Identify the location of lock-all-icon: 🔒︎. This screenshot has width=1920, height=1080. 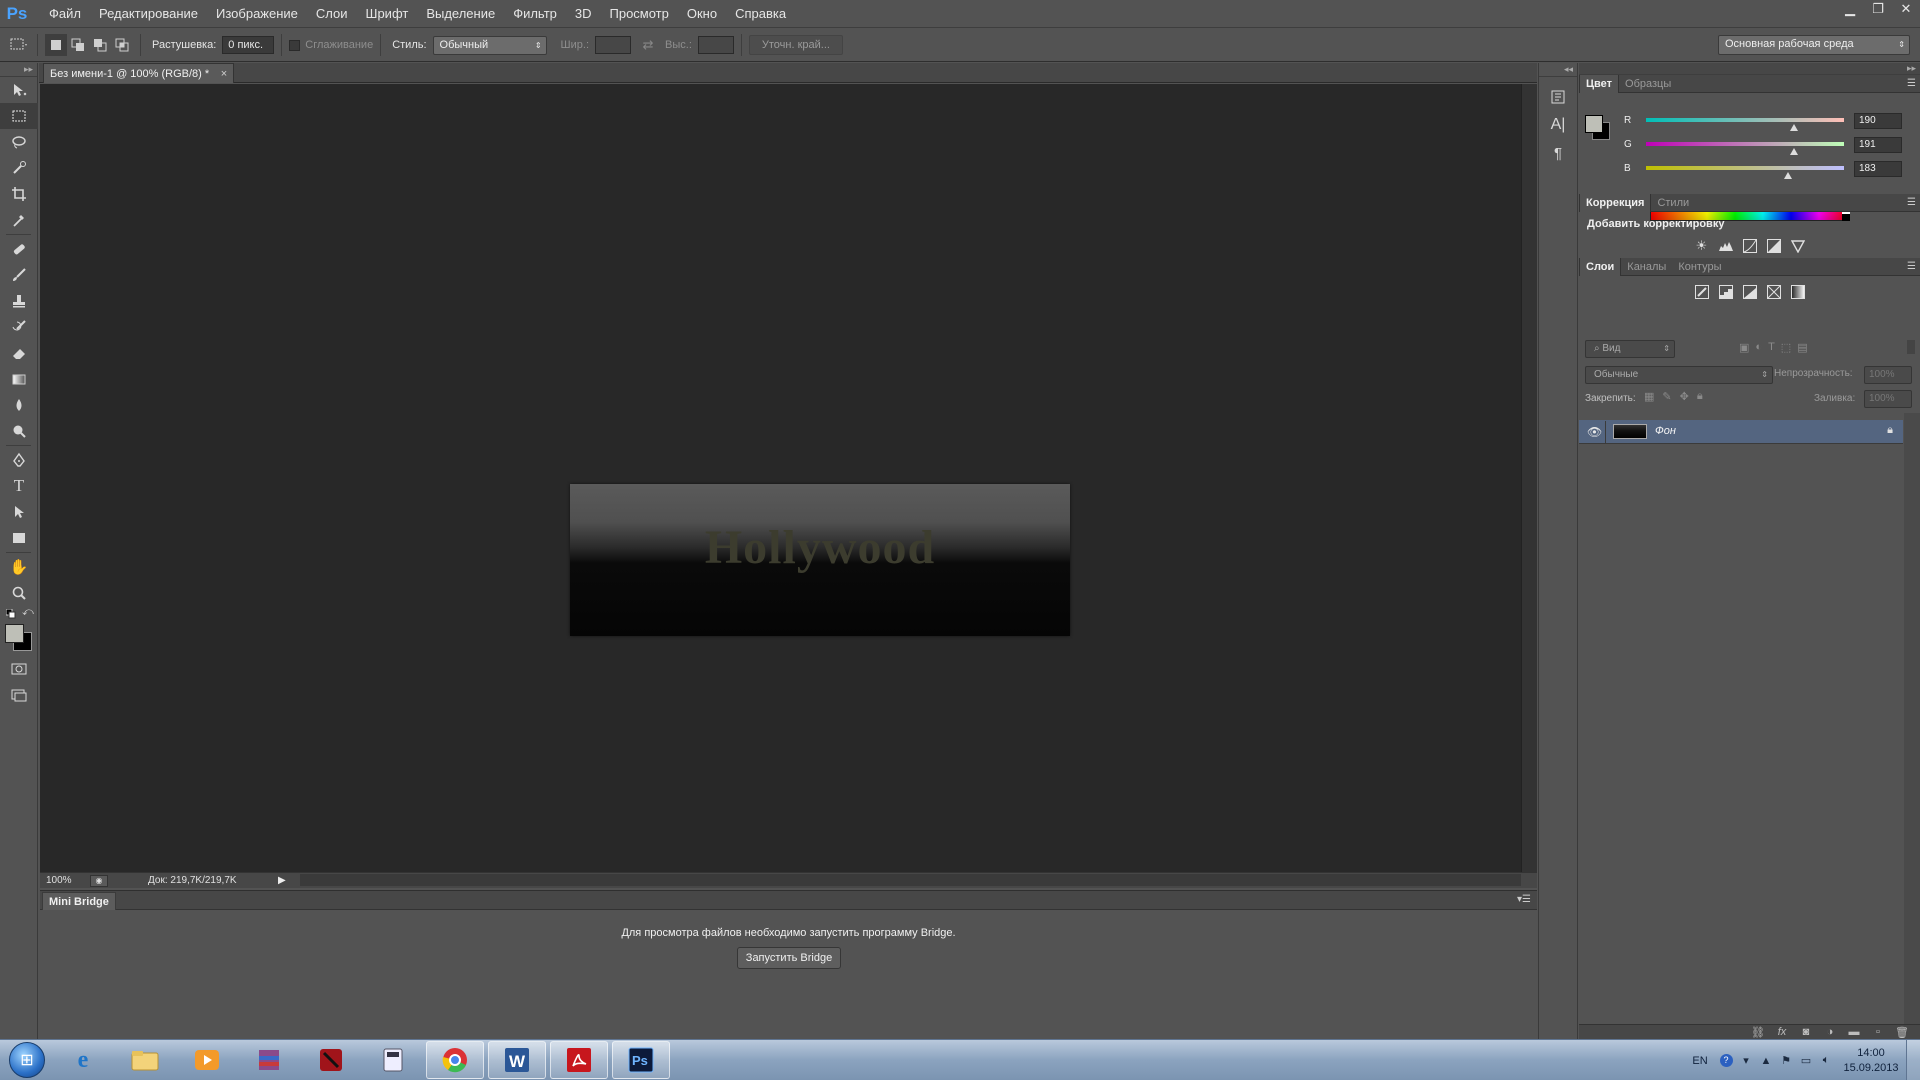
(1700, 396).